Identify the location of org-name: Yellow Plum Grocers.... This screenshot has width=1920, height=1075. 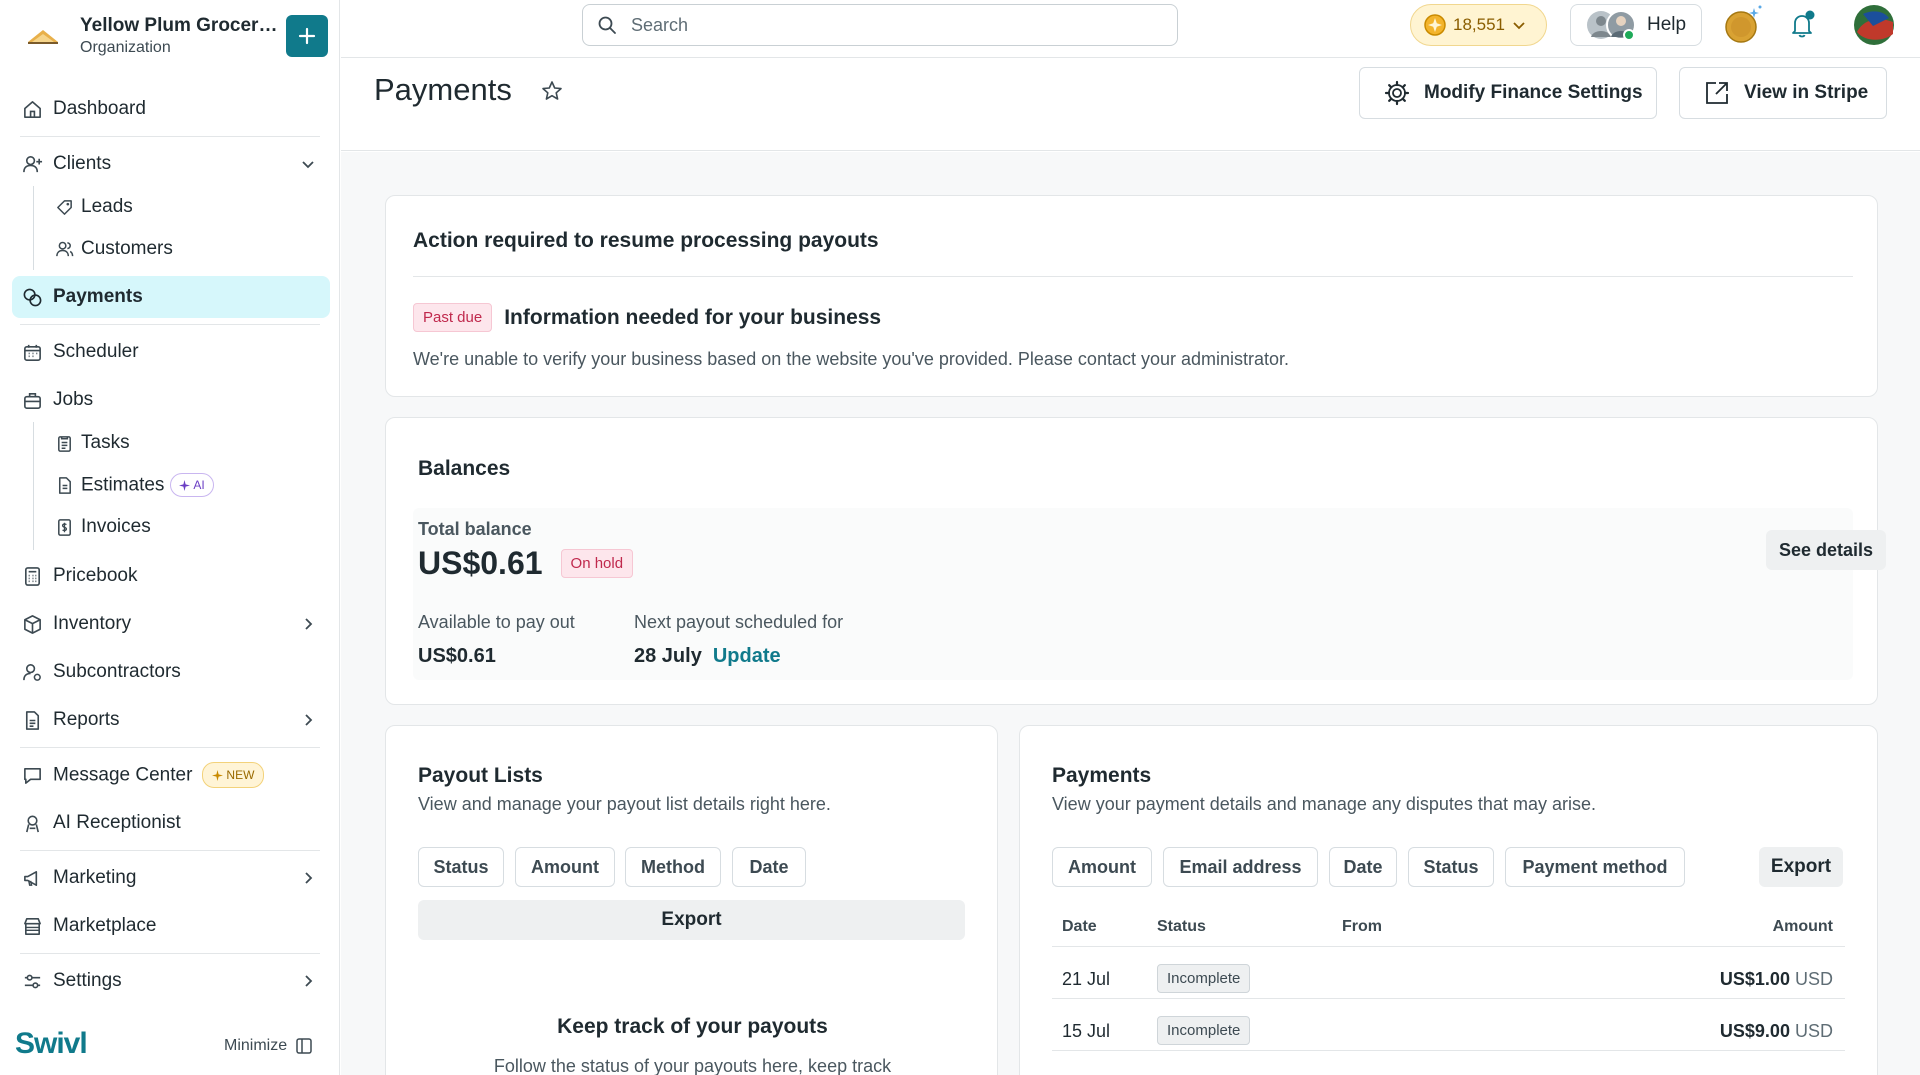
(180, 25).